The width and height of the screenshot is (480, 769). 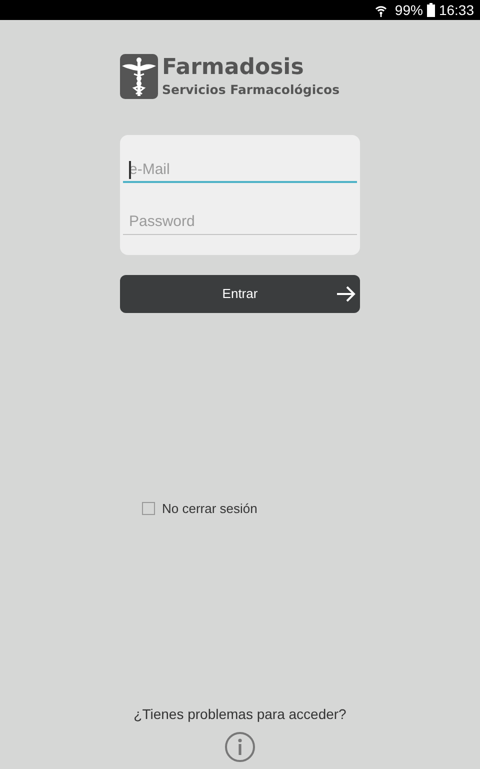 I want to click on logo-title: Farmadosis, so click(x=233, y=67).